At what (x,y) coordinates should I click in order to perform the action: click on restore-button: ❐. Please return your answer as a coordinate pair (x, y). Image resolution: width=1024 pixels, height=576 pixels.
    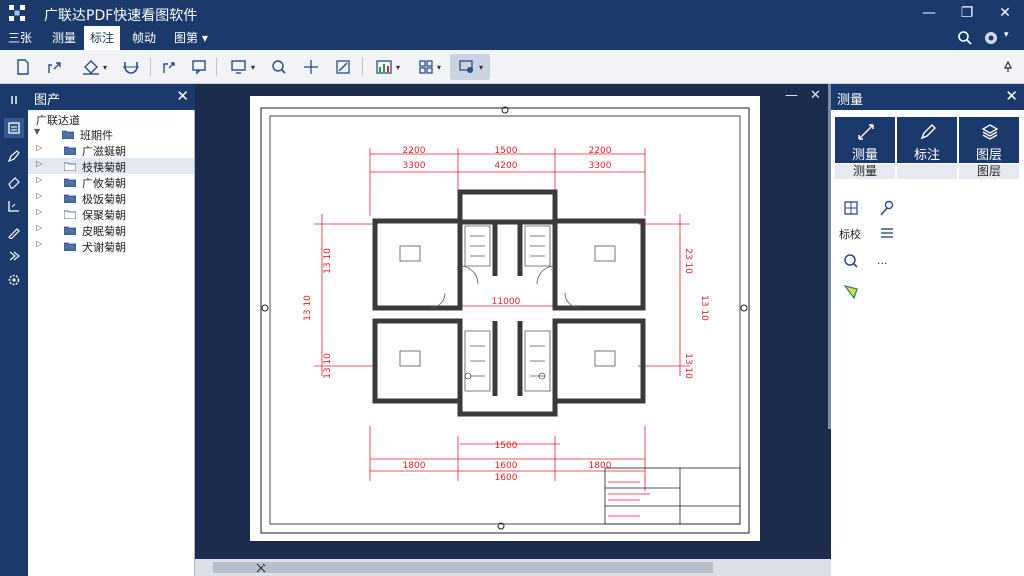
    Looking at the image, I should click on (967, 13).